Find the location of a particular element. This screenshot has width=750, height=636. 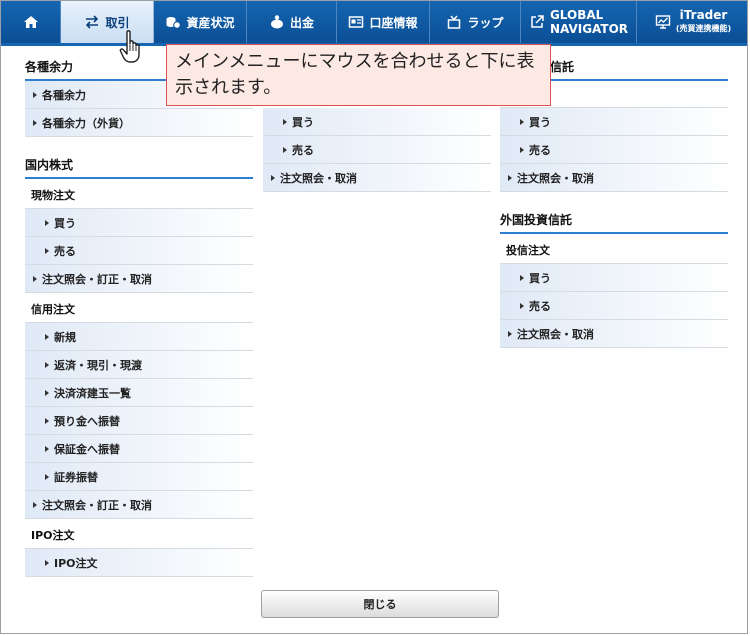

nav-itrader-label: iTrader is located at coordinates (703, 15).